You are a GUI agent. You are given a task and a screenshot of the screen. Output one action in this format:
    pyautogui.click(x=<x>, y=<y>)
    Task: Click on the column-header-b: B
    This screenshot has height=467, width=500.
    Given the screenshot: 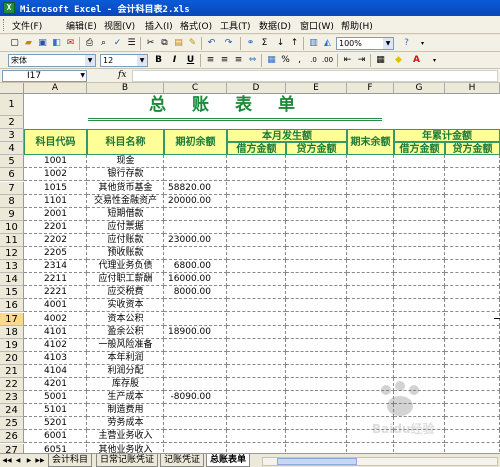 What is the action you would take?
    pyautogui.click(x=125, y=88)
    